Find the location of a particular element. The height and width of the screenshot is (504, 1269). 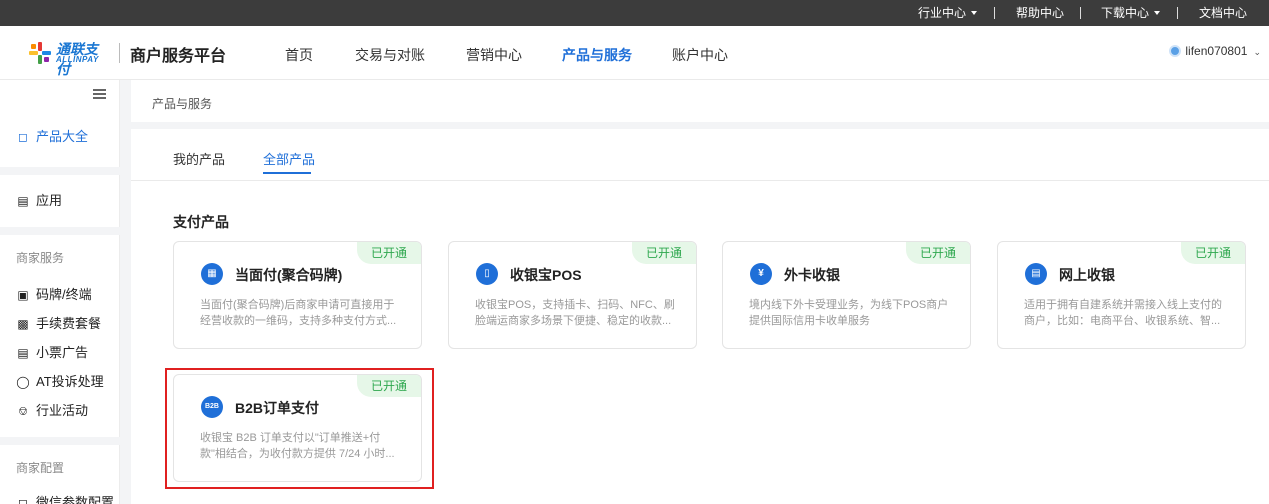

sidebar-item-fee-plans: ▩ 手续费套餐 is located at coordinates (58, 322).